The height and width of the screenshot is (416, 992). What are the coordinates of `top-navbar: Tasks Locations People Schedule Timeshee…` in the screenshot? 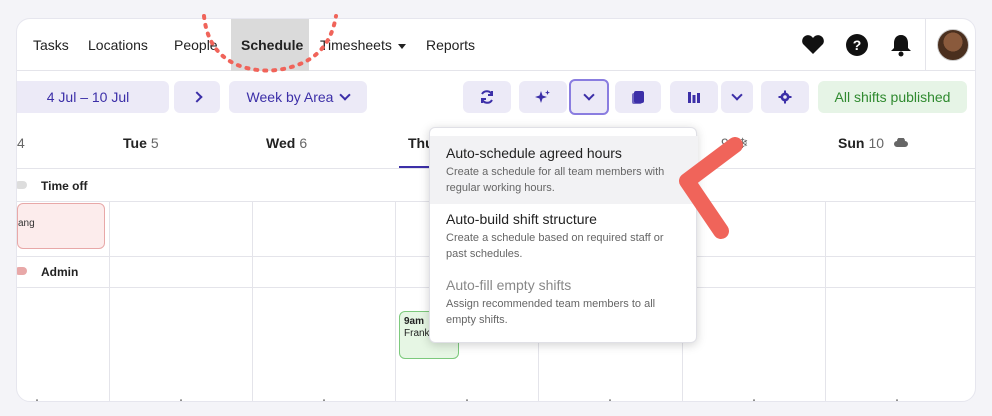 It's located at (496, 45).